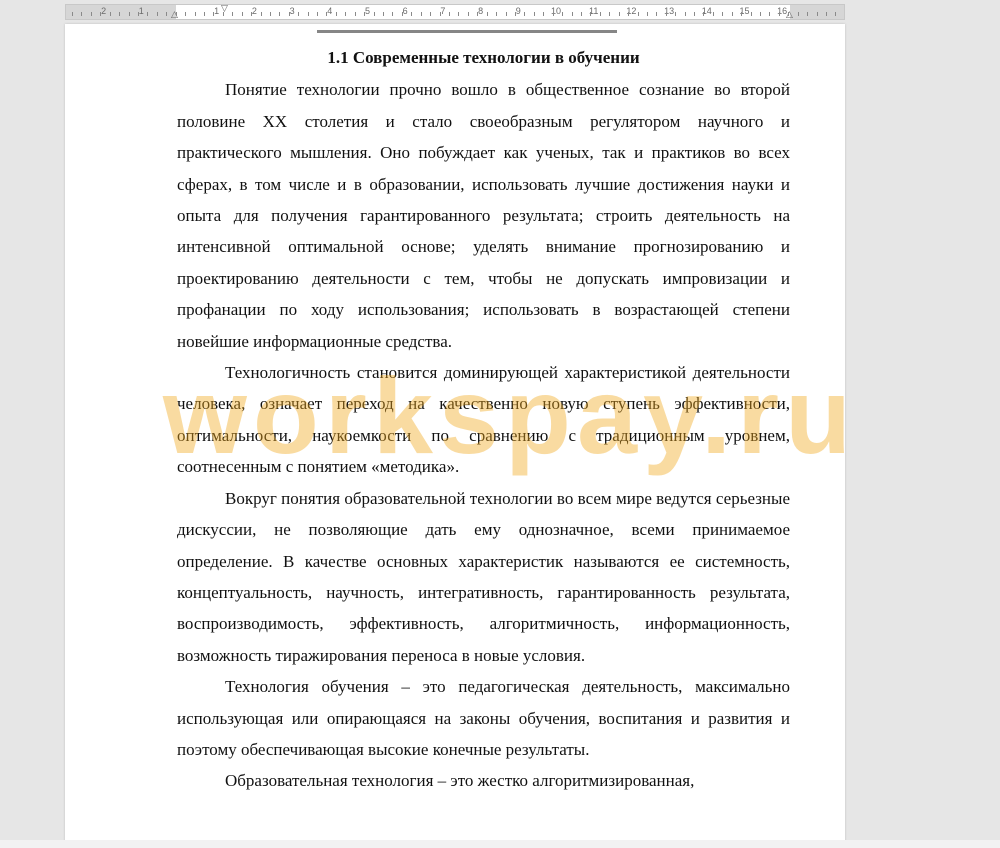 The width and height of the screenshot is (1000, 848). I want to click on hanging-indent-marker: △, so click(174, 15).